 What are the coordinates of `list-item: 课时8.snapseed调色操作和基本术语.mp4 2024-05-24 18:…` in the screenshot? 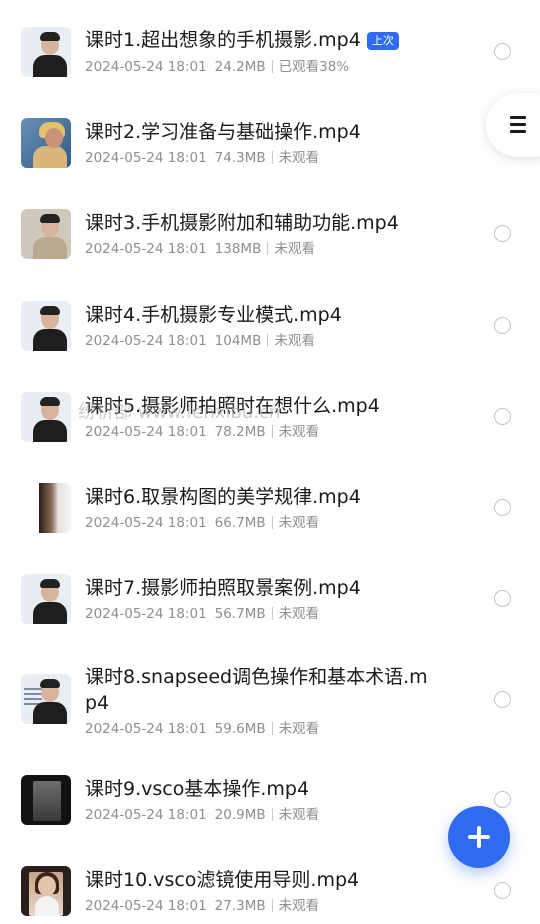 It's located at (270, 693).